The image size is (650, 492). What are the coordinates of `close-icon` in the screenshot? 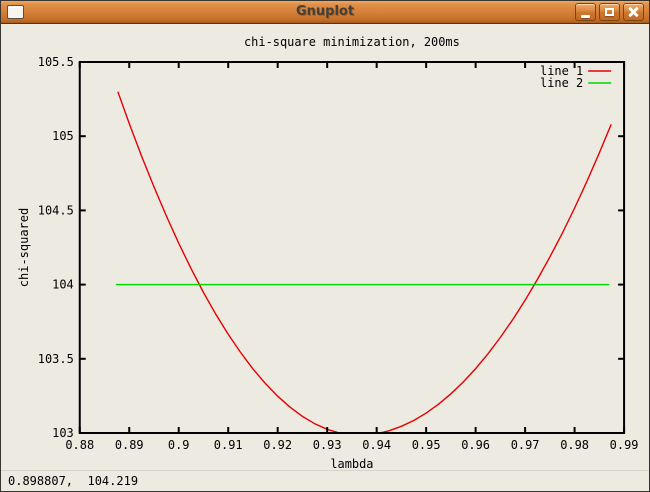 It's located at (634, 12).